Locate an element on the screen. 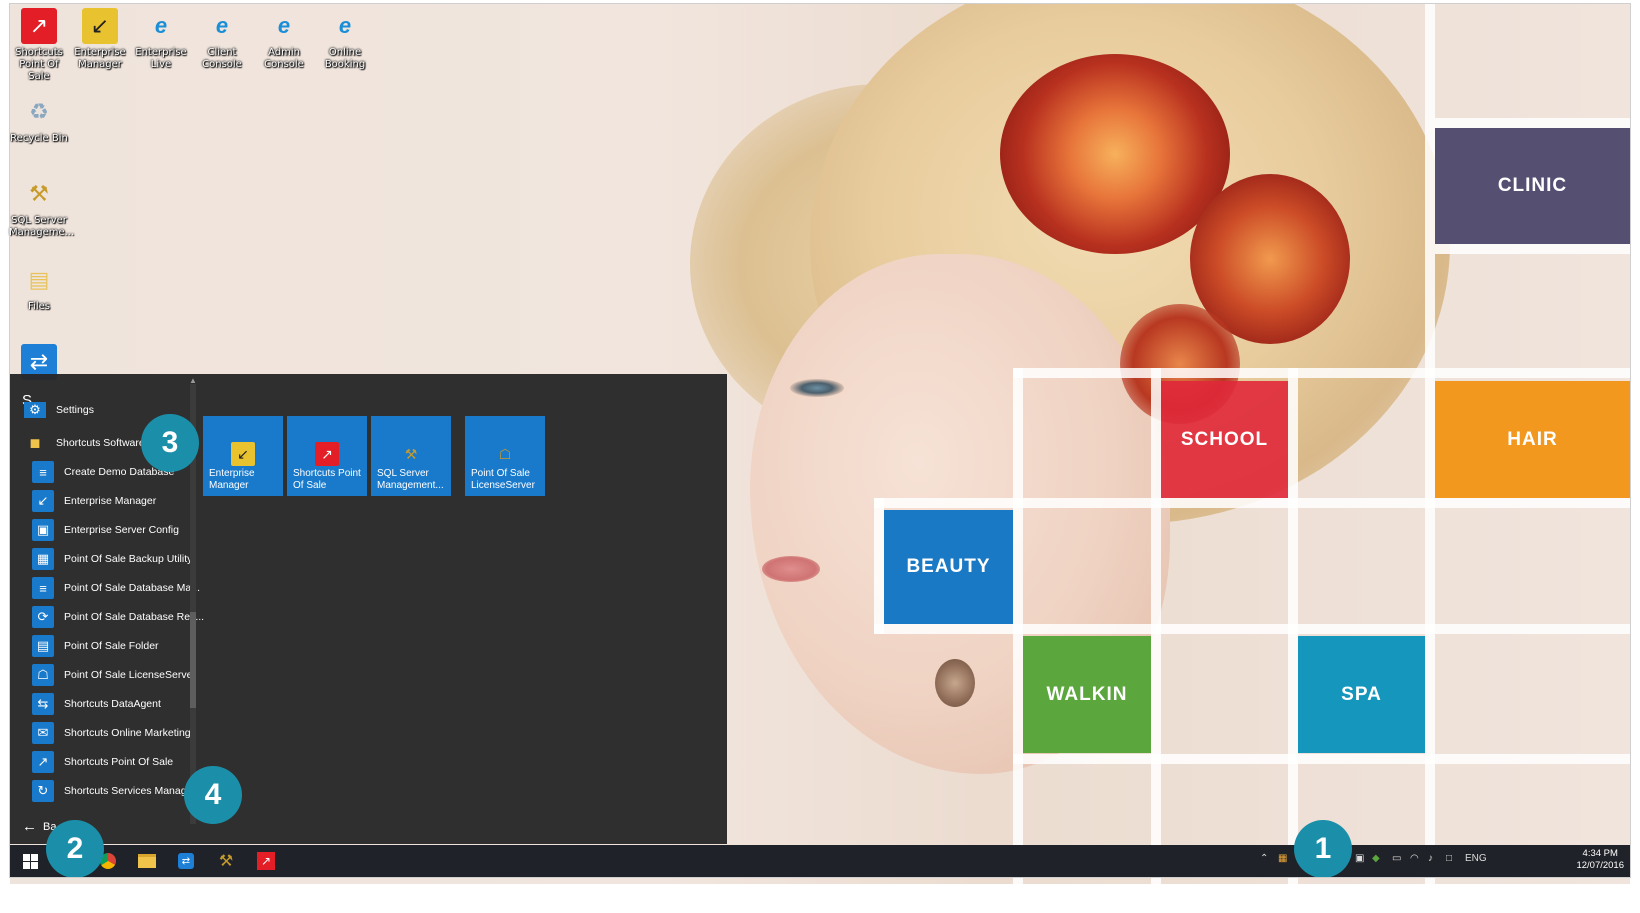  app-item-shortcuts-dataagent: ⇆ Shortcuts DataAgent is located at coordinates (96, 704).